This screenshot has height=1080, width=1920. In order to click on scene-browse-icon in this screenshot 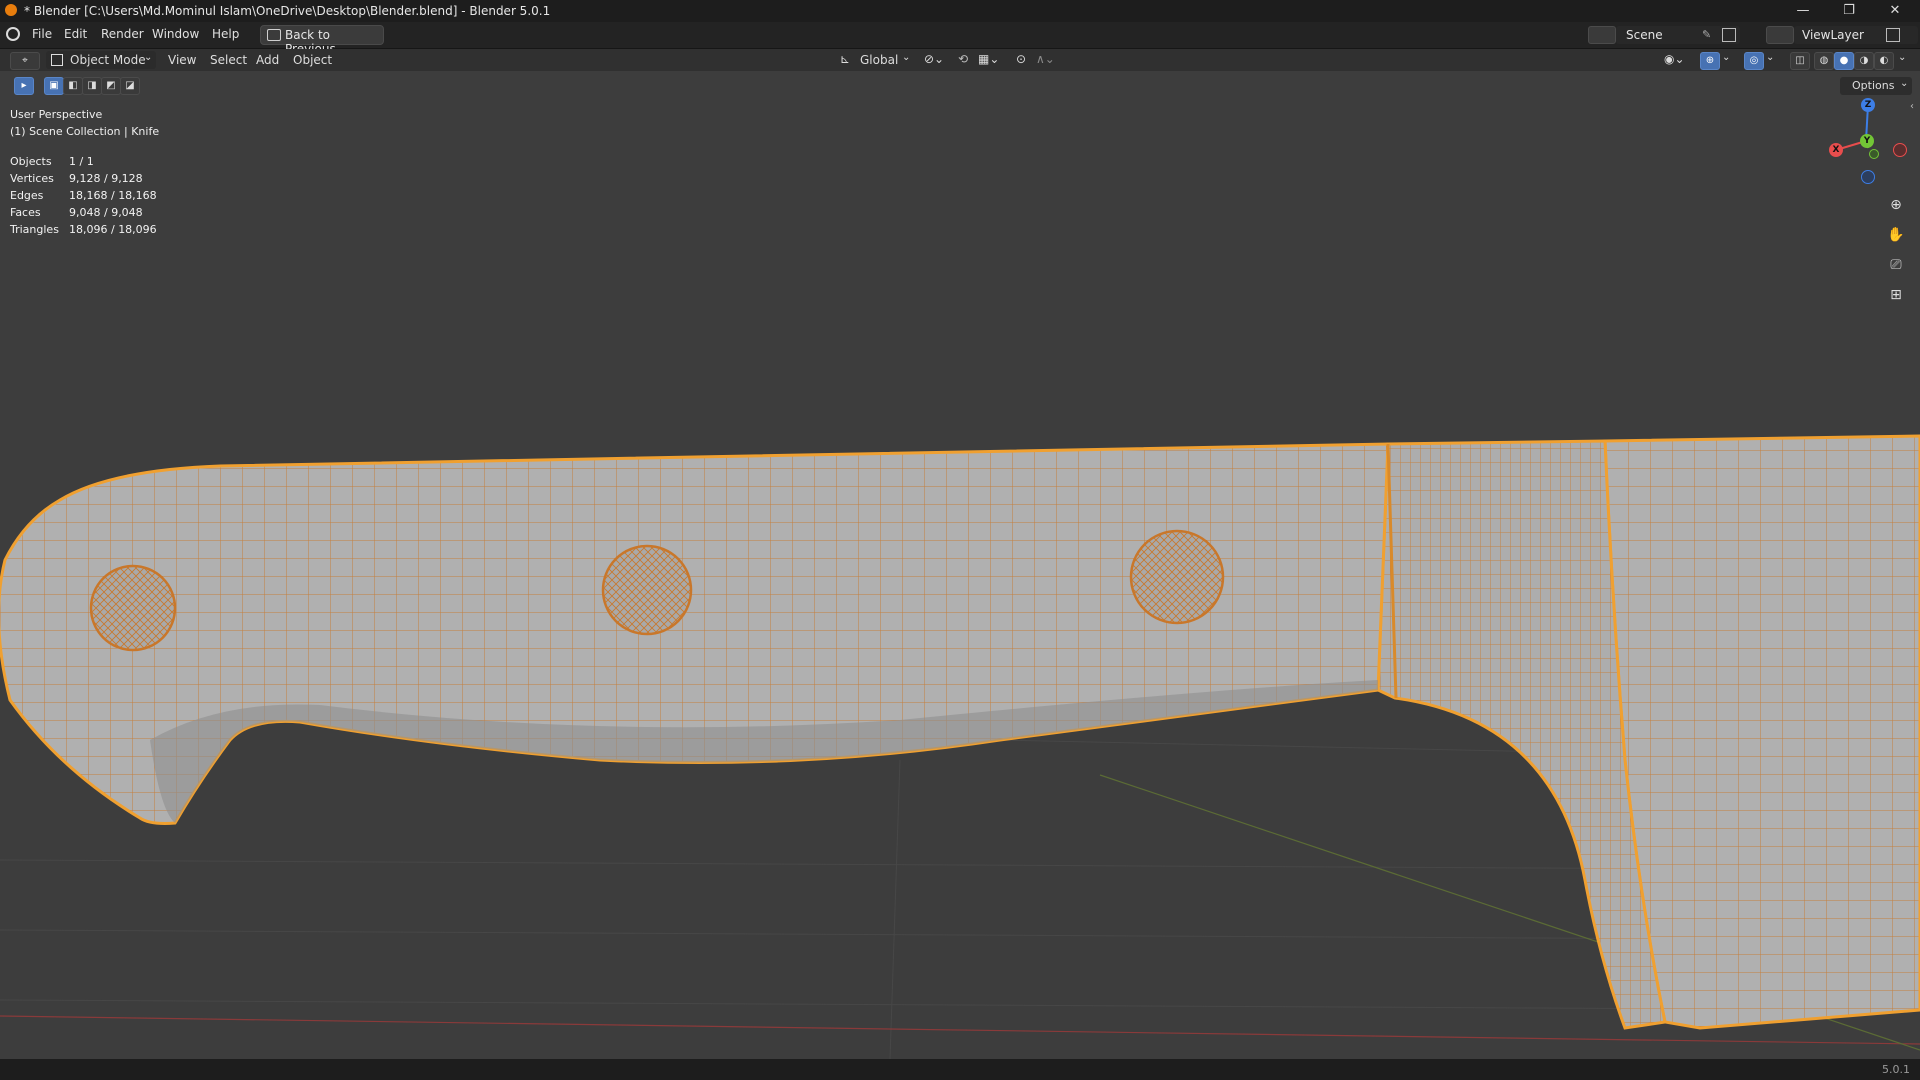, I will do `click(1602, 35)`.